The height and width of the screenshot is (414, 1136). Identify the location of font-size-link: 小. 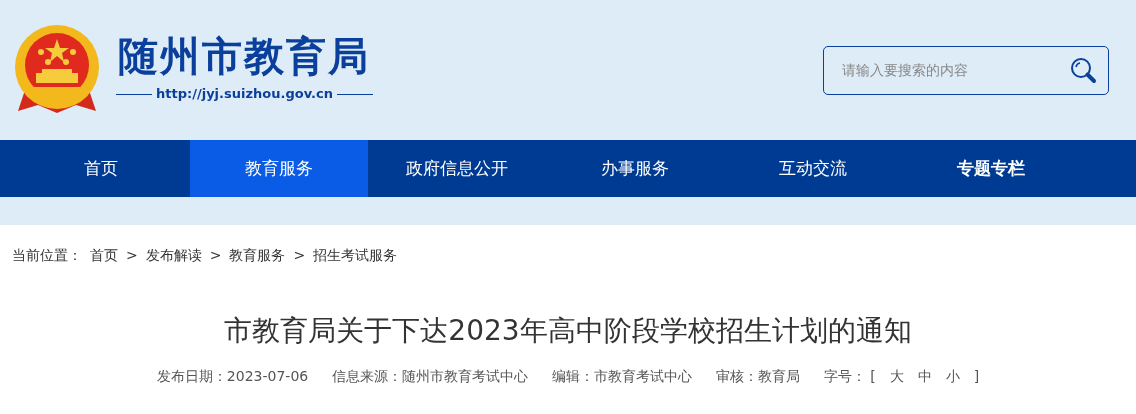
(952, 376).